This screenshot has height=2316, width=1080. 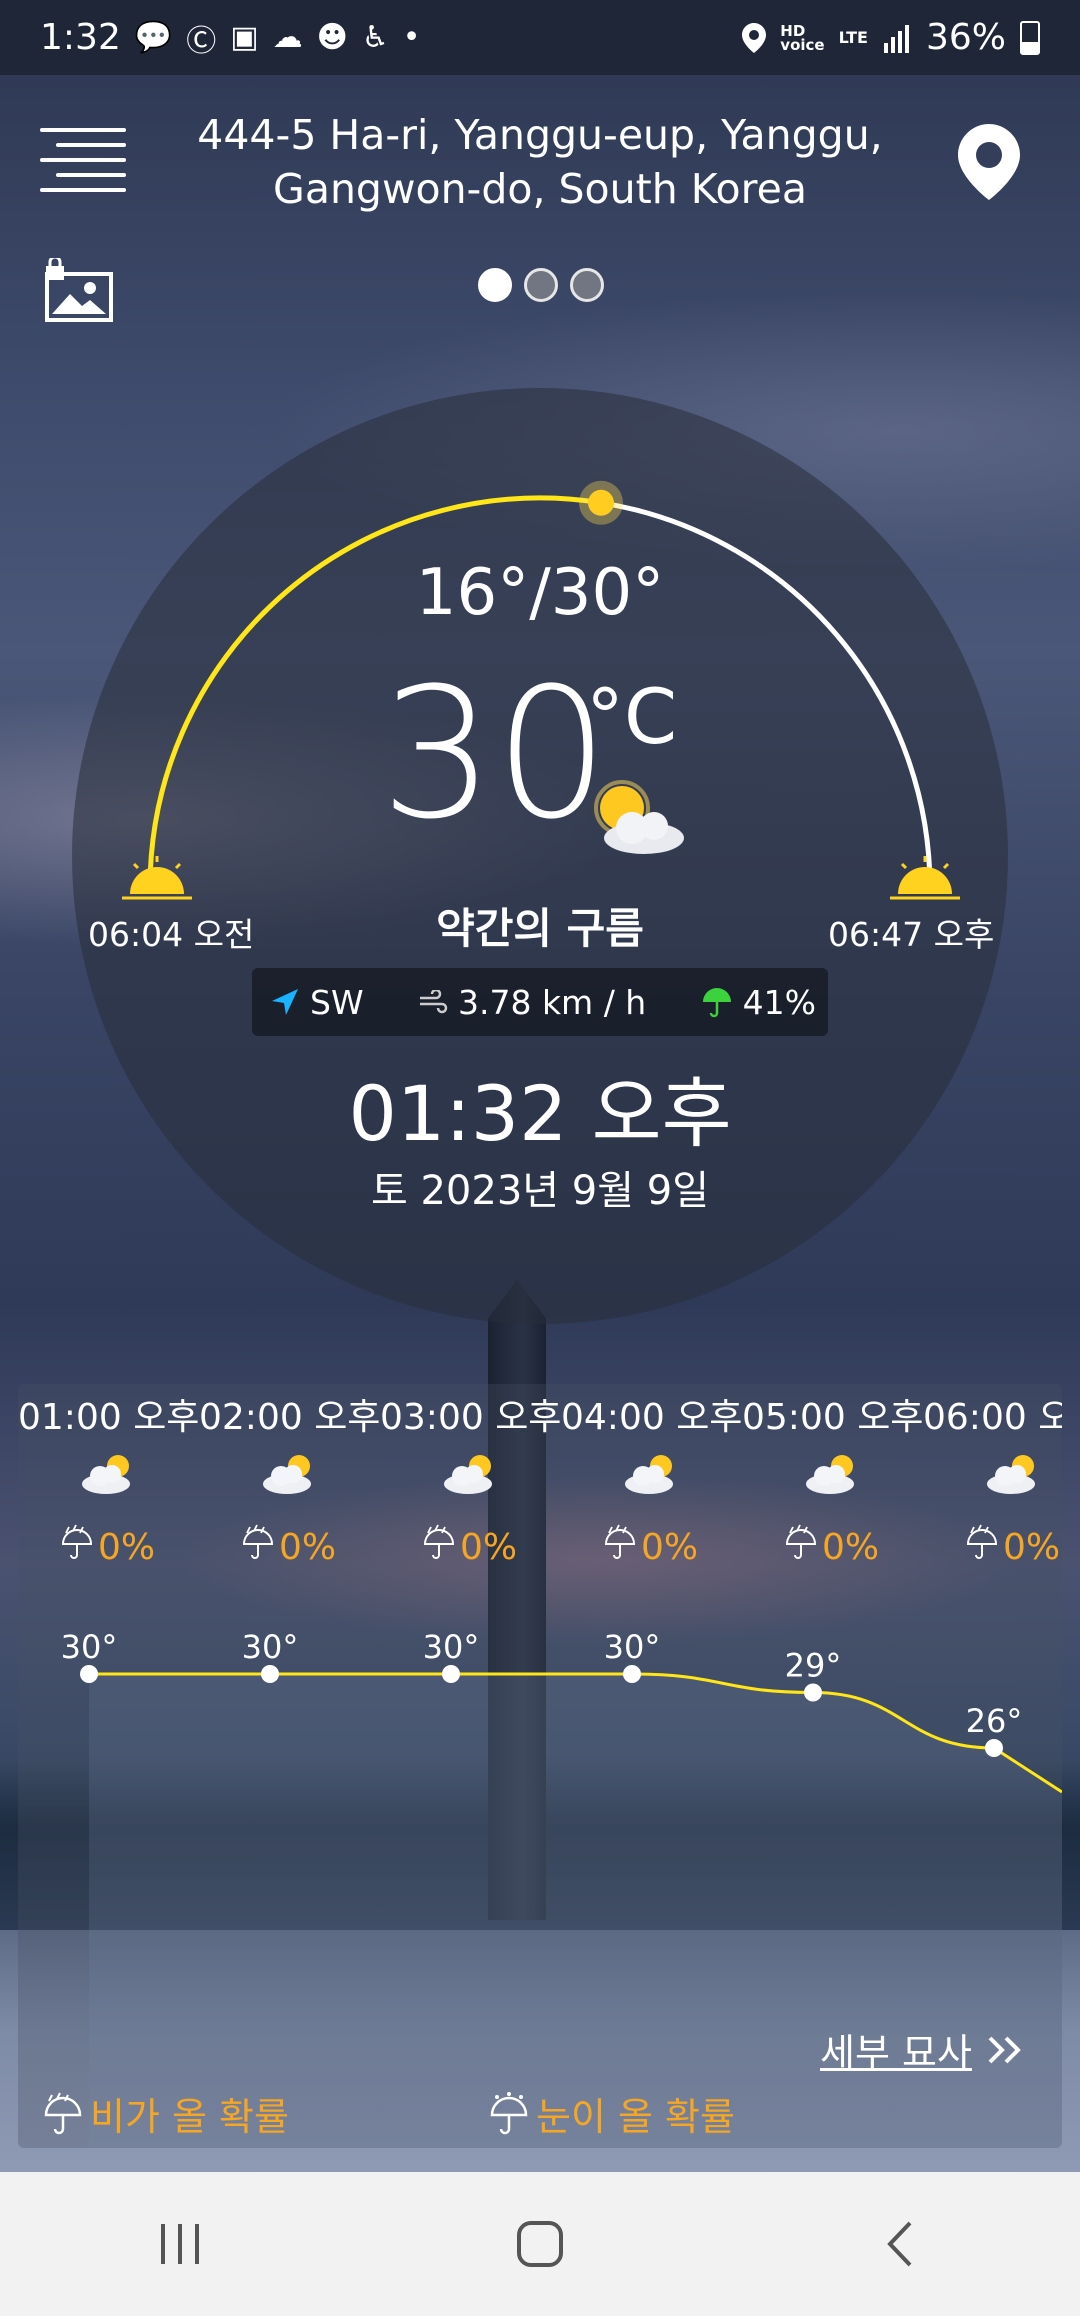 I want to click on wind-direction-icon, so click(x=285, y=1002).